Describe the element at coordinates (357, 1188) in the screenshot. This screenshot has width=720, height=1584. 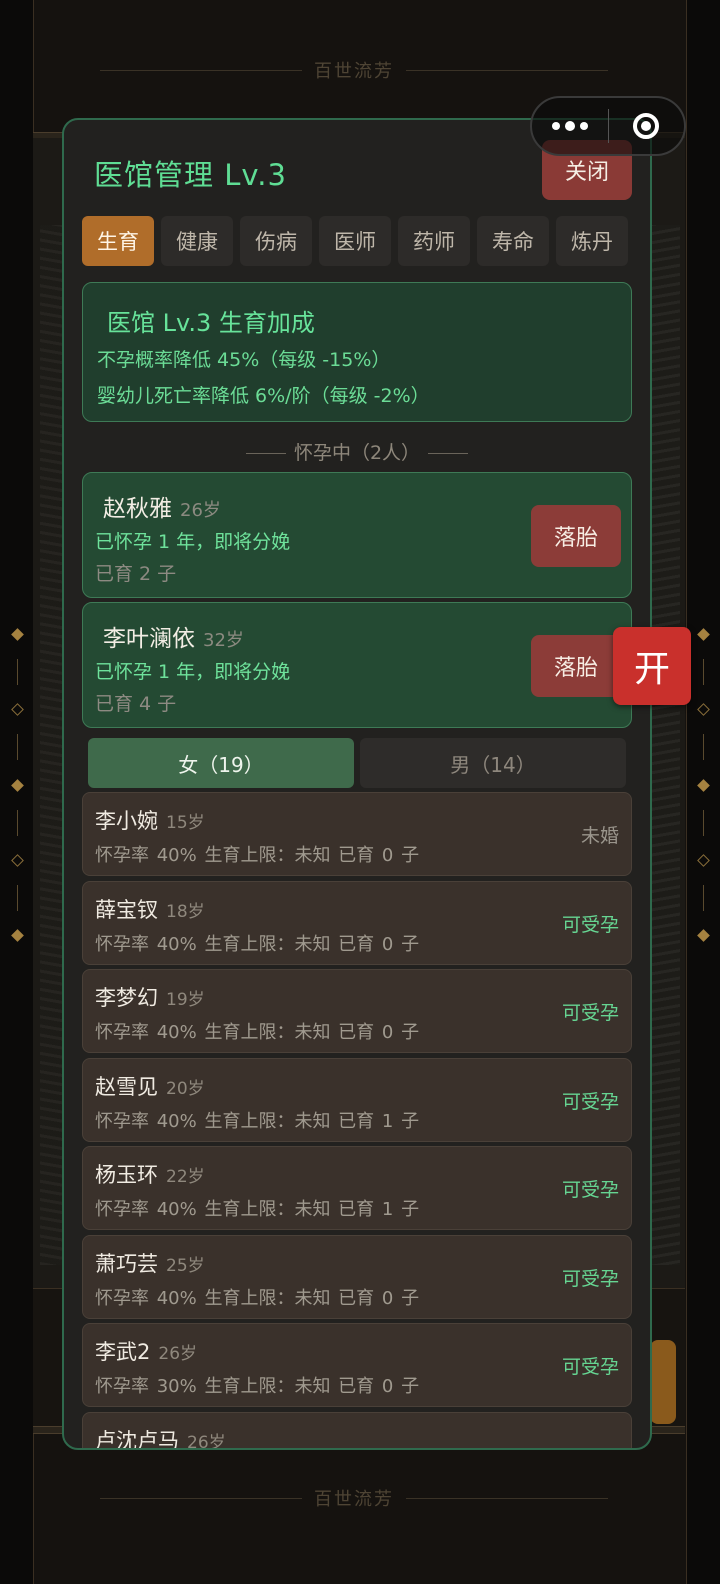
I see `list-item: 杨玉环 22岁 怀孕率 40% 生育上限：未知 已育 1 子 可受孕` at that location.